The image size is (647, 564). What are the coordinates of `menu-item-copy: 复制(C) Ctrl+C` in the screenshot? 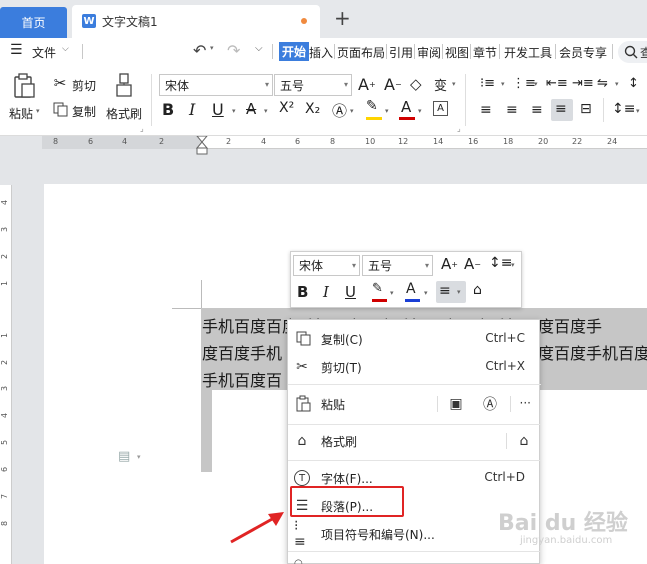 It's located at (414, 339).